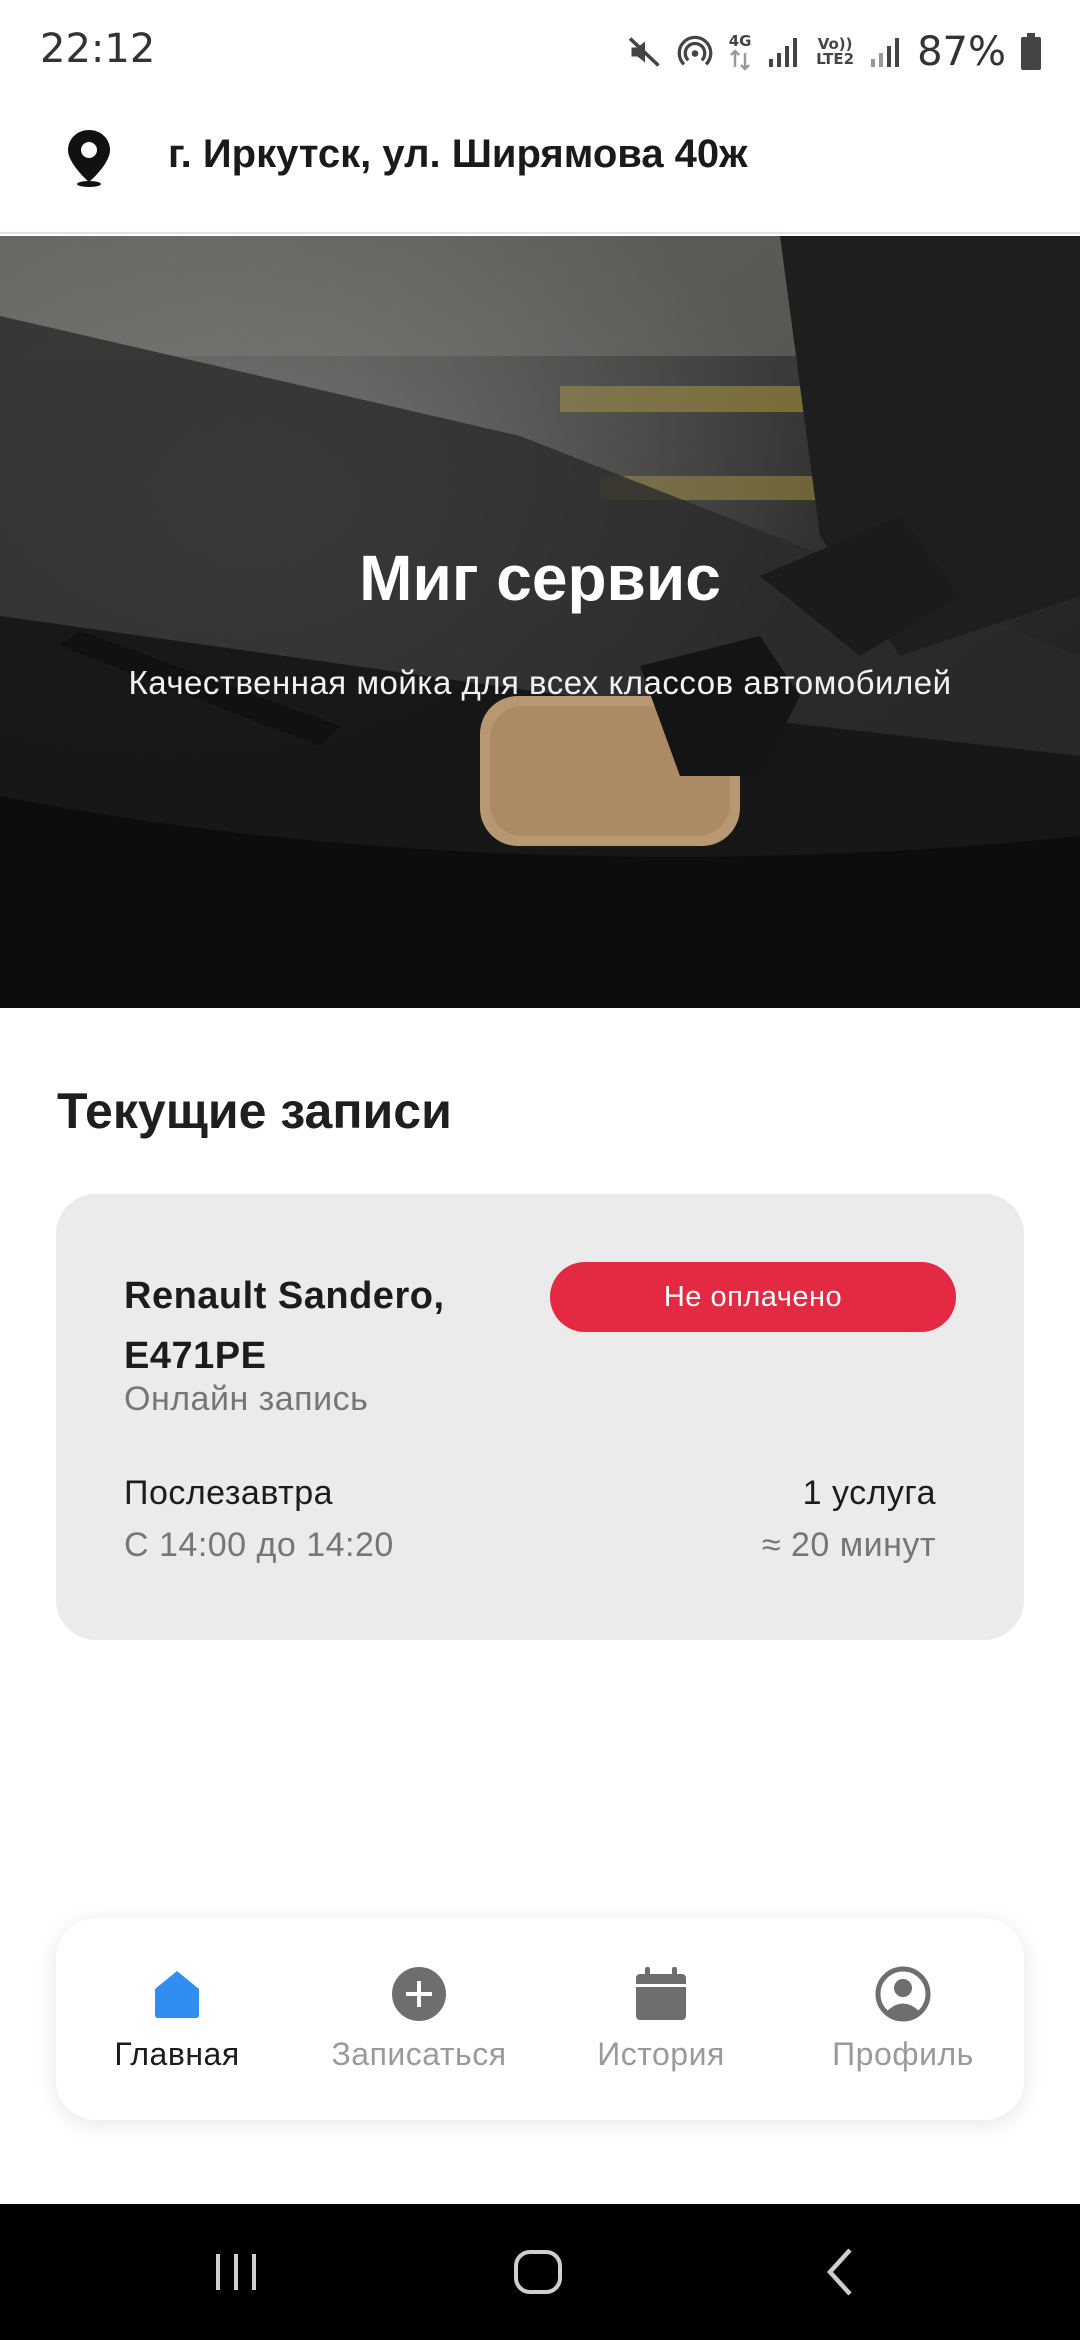  I want to click on section-title: Текущие записи, so click(254, 1111).